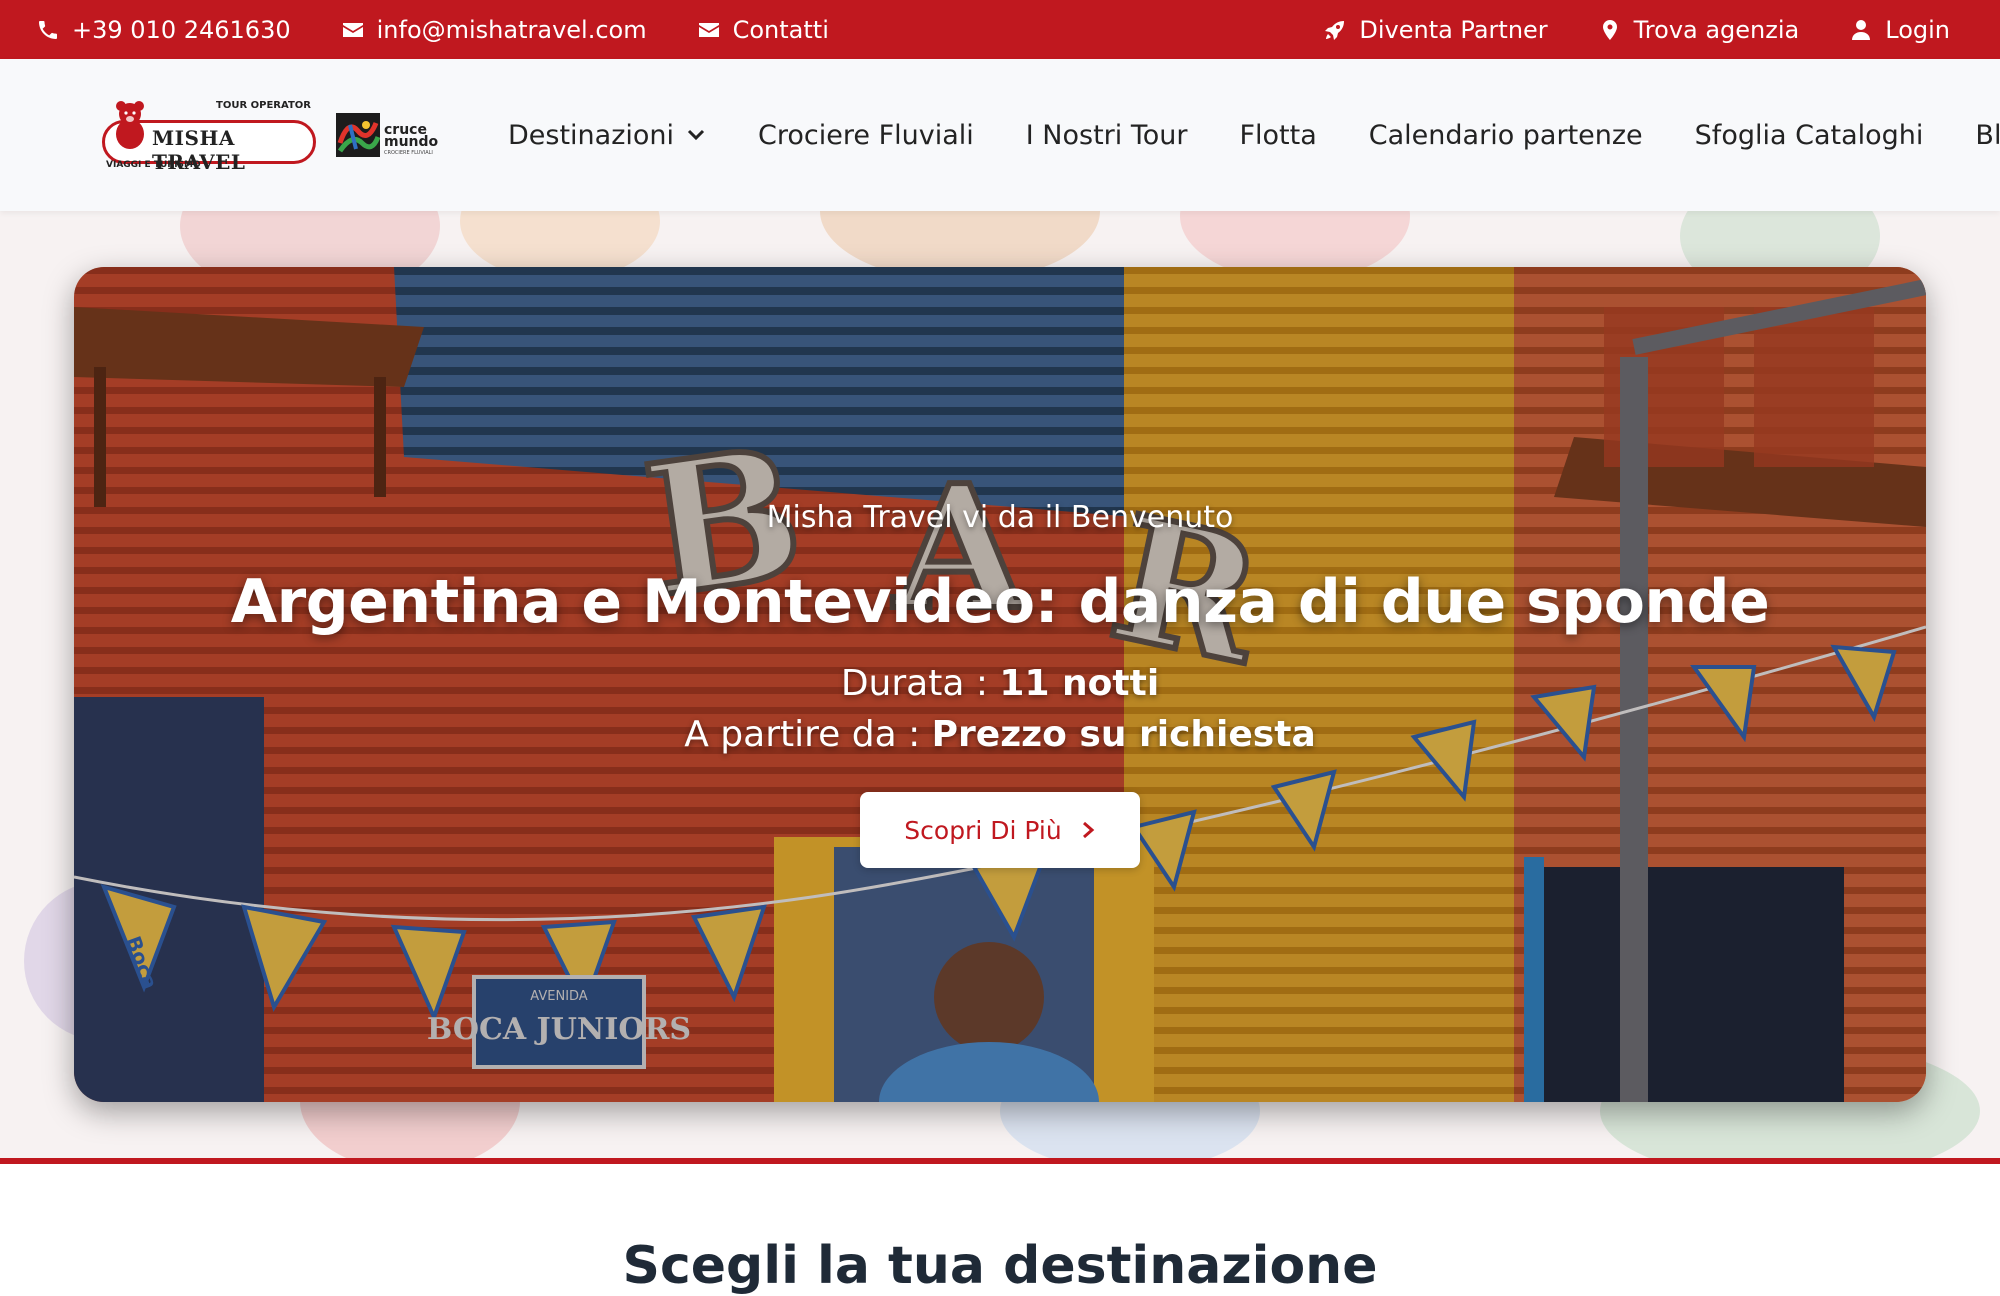 This screenshot has height=1296, width=2000. Describe the element at coordinates (983, 830) in the screenshot. I see `discover-more-label: Scopri Di Più` at that location.